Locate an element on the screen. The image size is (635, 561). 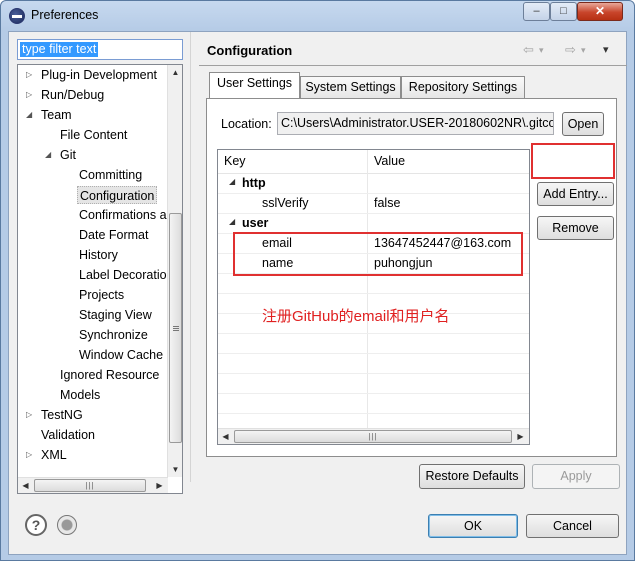
restore-defaults-button: Restore Defaults is located at coordinates (472, 476).